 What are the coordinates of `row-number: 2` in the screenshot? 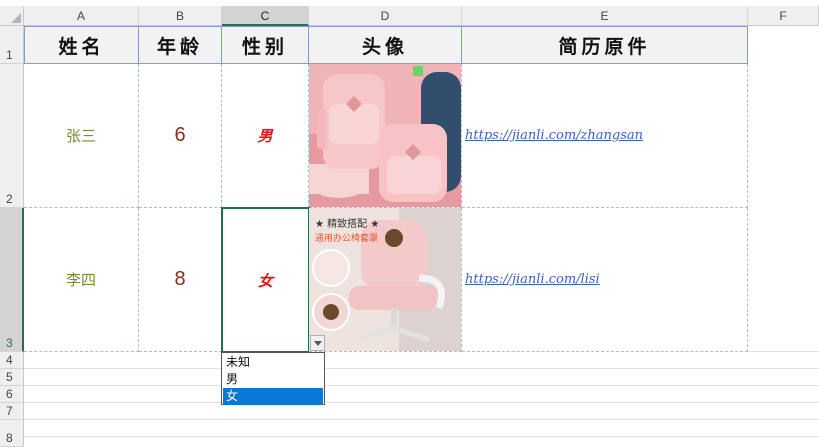 It's located at (9, 199).